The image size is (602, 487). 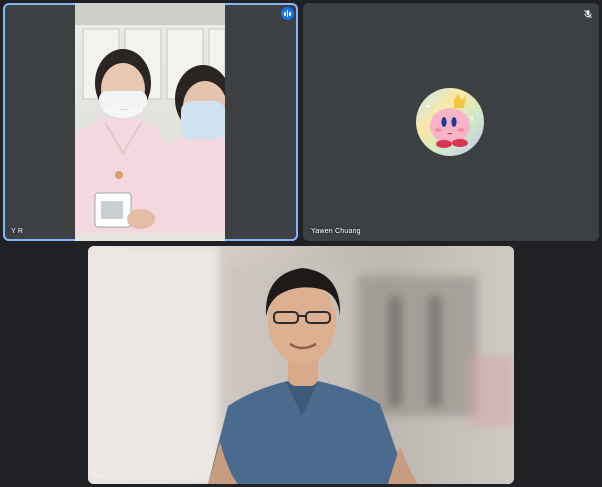 What do you see at coordinates (336, 231) in the screenshot?
I see `participant-name: Yawen Chuang` at bounding box center [336, 231].